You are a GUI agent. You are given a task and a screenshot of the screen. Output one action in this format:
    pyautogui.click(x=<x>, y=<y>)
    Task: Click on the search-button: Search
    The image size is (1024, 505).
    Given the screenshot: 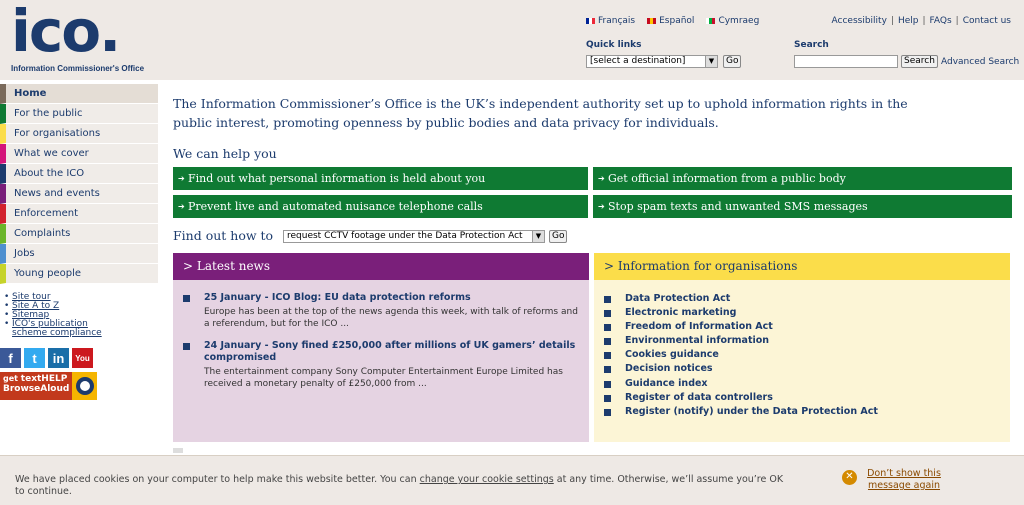 What is the action you would take?
    pyautogui.click(x=919, y=61)
    